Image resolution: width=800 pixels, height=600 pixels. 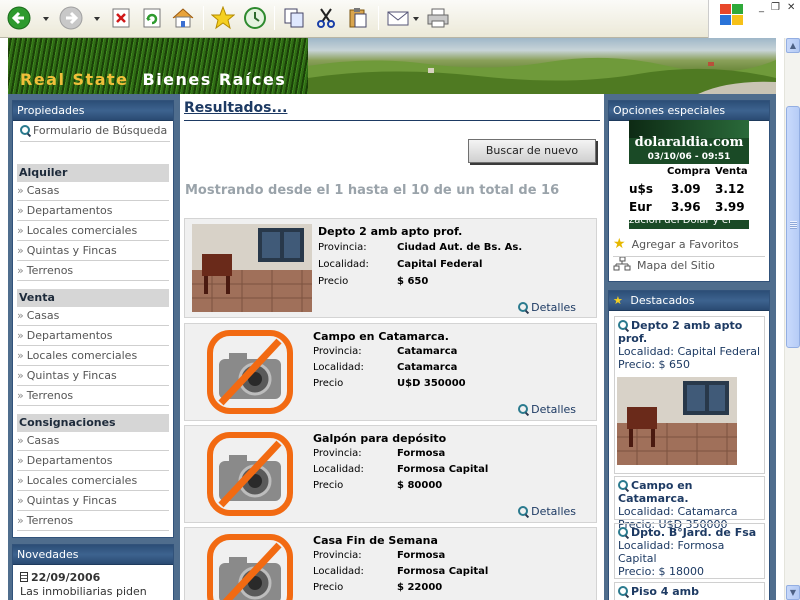 What do you see at coordinates (532, 151) in the screenshot?
I see `search-again-button: Buscar de nuevo` at bounding box center [532, 151].